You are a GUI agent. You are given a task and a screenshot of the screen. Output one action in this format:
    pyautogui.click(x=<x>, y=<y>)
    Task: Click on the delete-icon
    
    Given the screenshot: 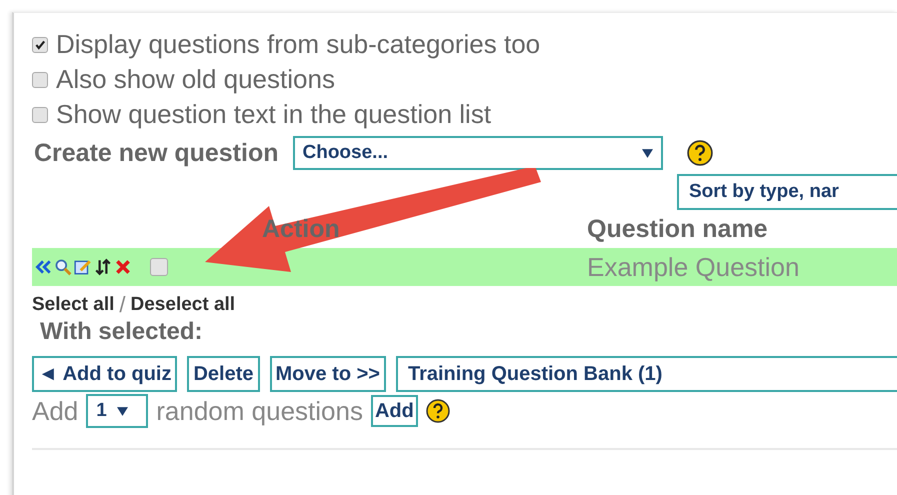 What is the action you would take?
    pyautogui.click(x=123, y=267)
    